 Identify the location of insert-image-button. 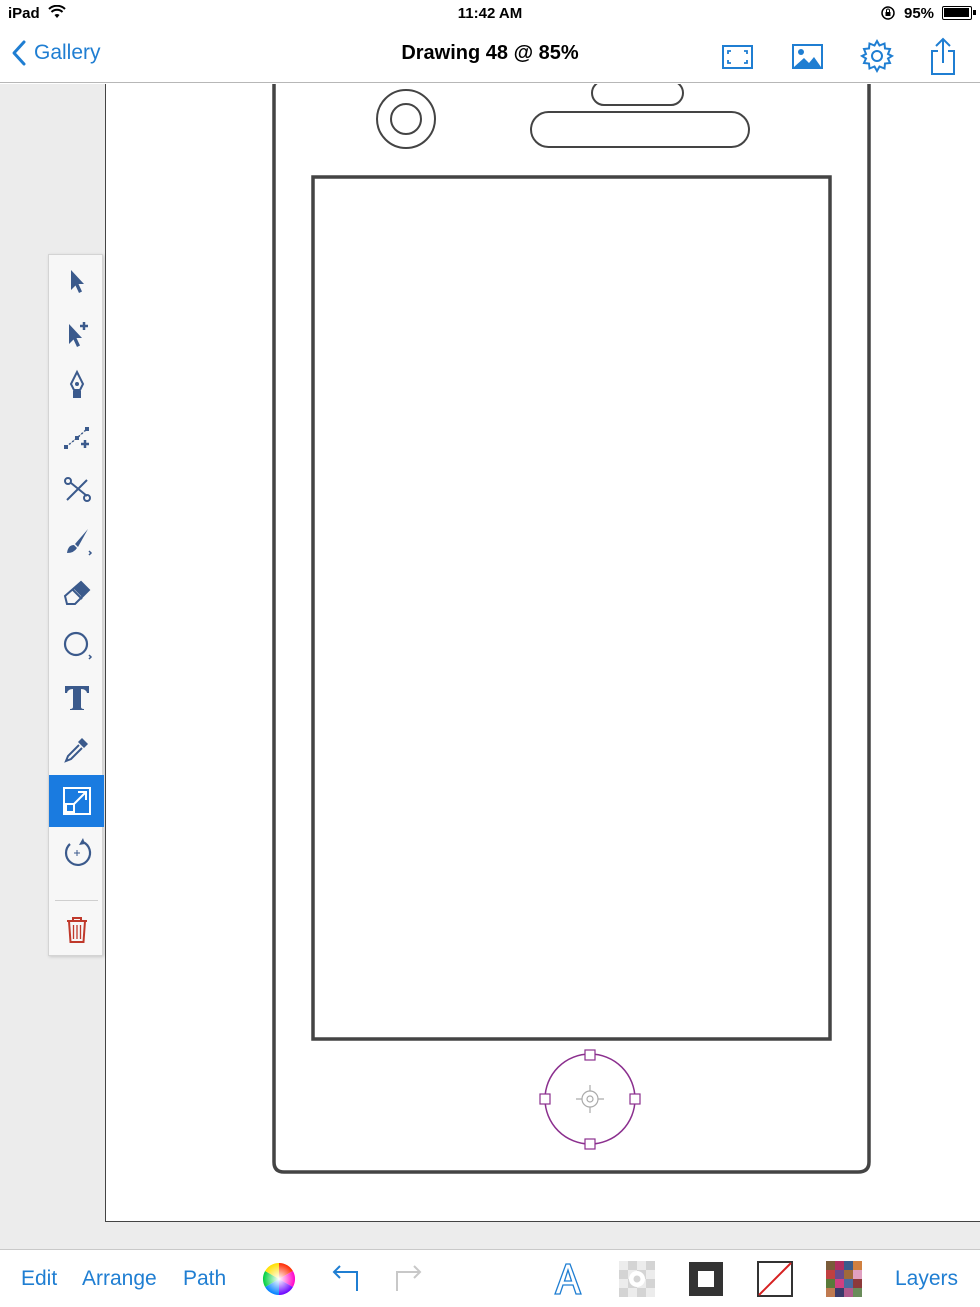
(807, 56).